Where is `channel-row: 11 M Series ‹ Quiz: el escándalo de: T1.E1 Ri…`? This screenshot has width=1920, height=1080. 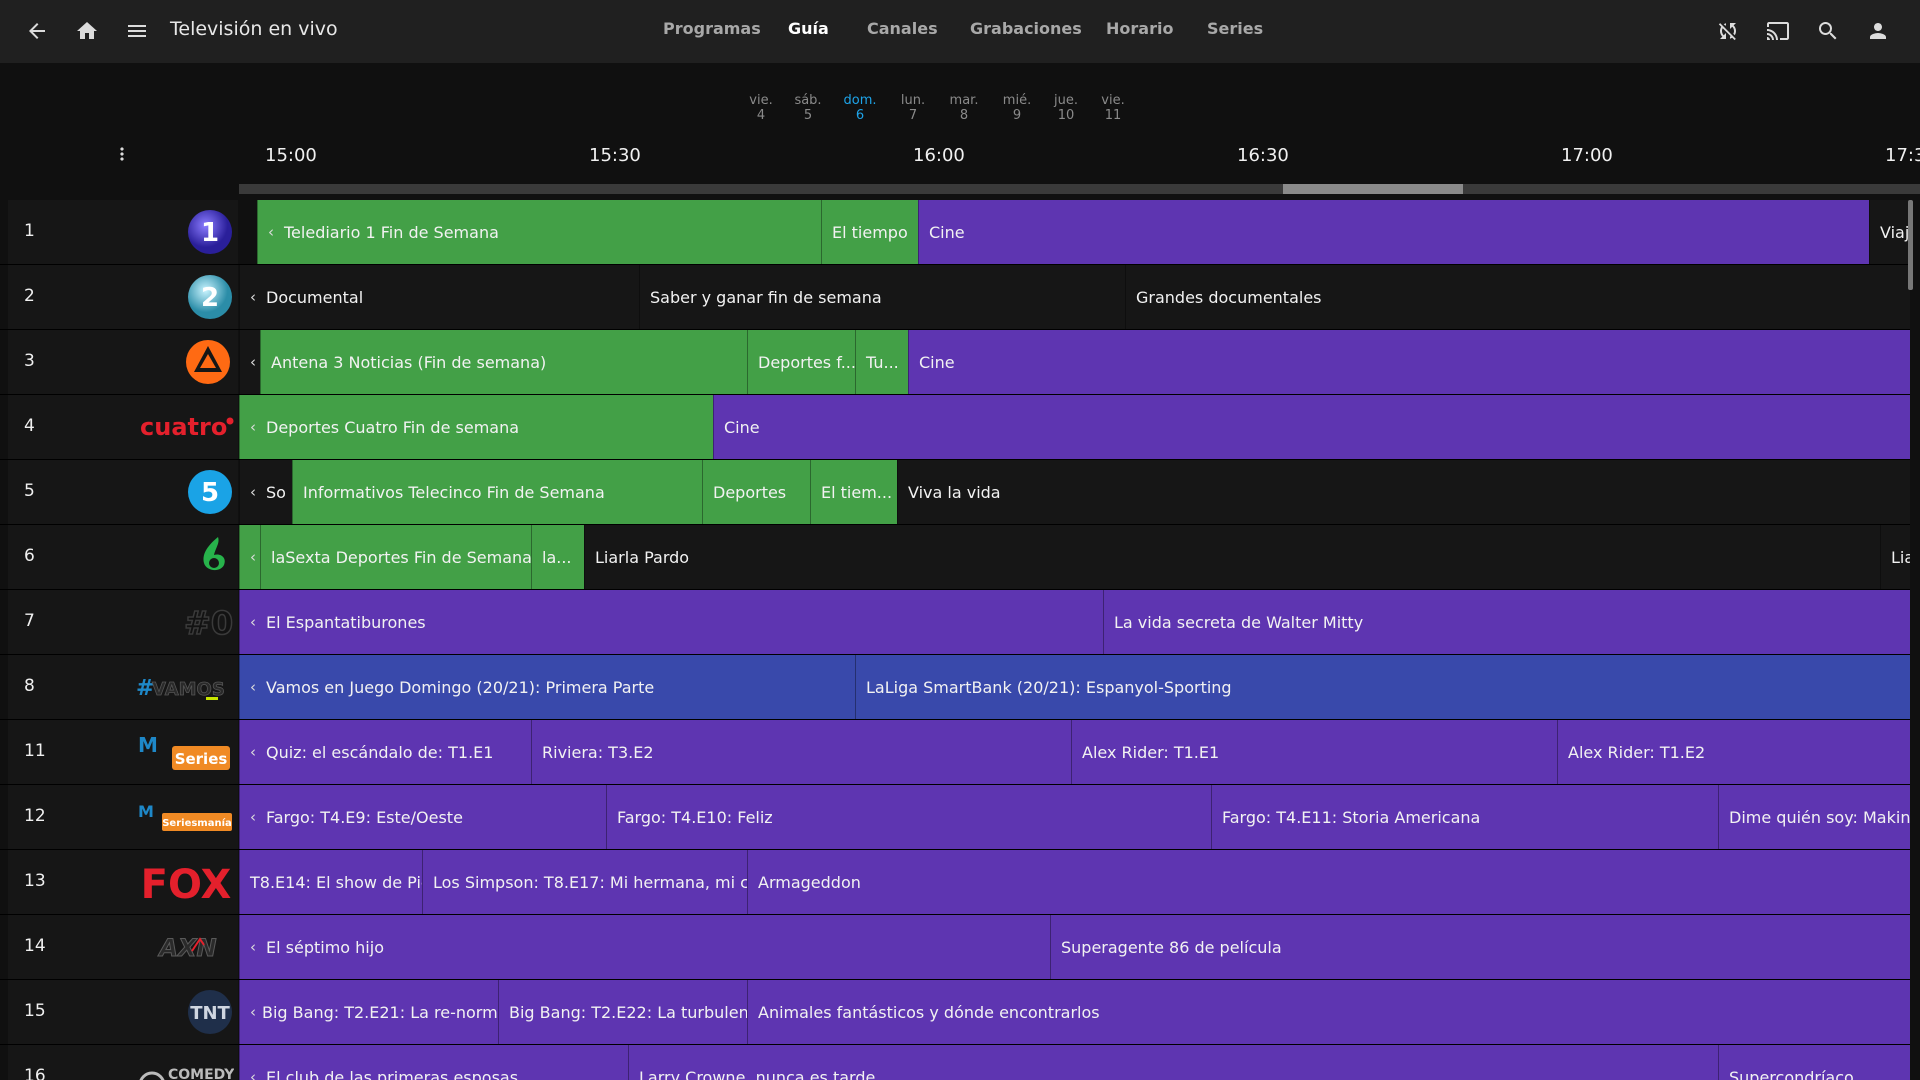 channel-row: 11 M Series ‹ Quiz: el escándalo de: T1.E1 Ri… is located at coordinates (955, 752).